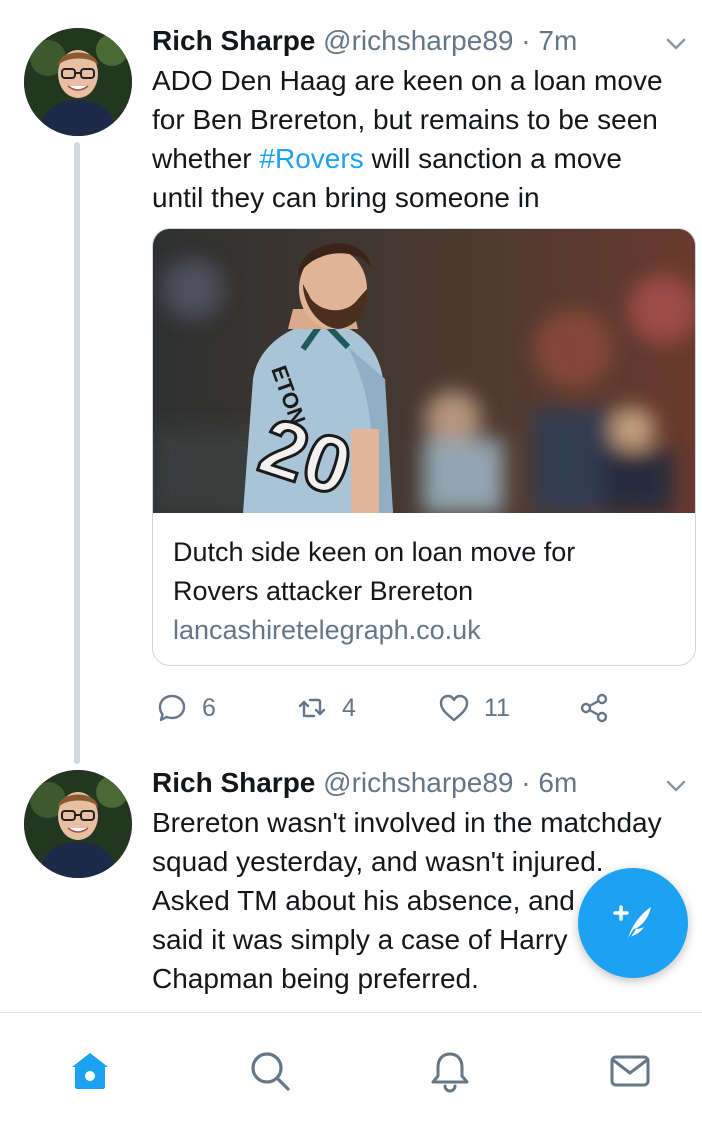 The height and width of the screenshot is (1124, 702). Describe the element at coordinates (209, 707) in the screenshot. I see `reply-count: 6` at that location.